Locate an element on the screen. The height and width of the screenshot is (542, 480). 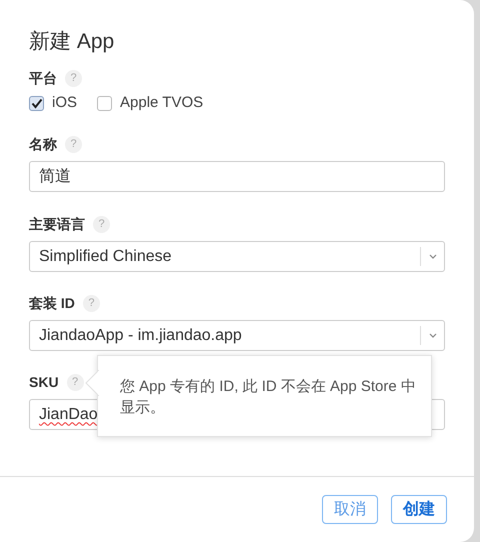
input-field: 简道 is located at coordinates (237, 176).